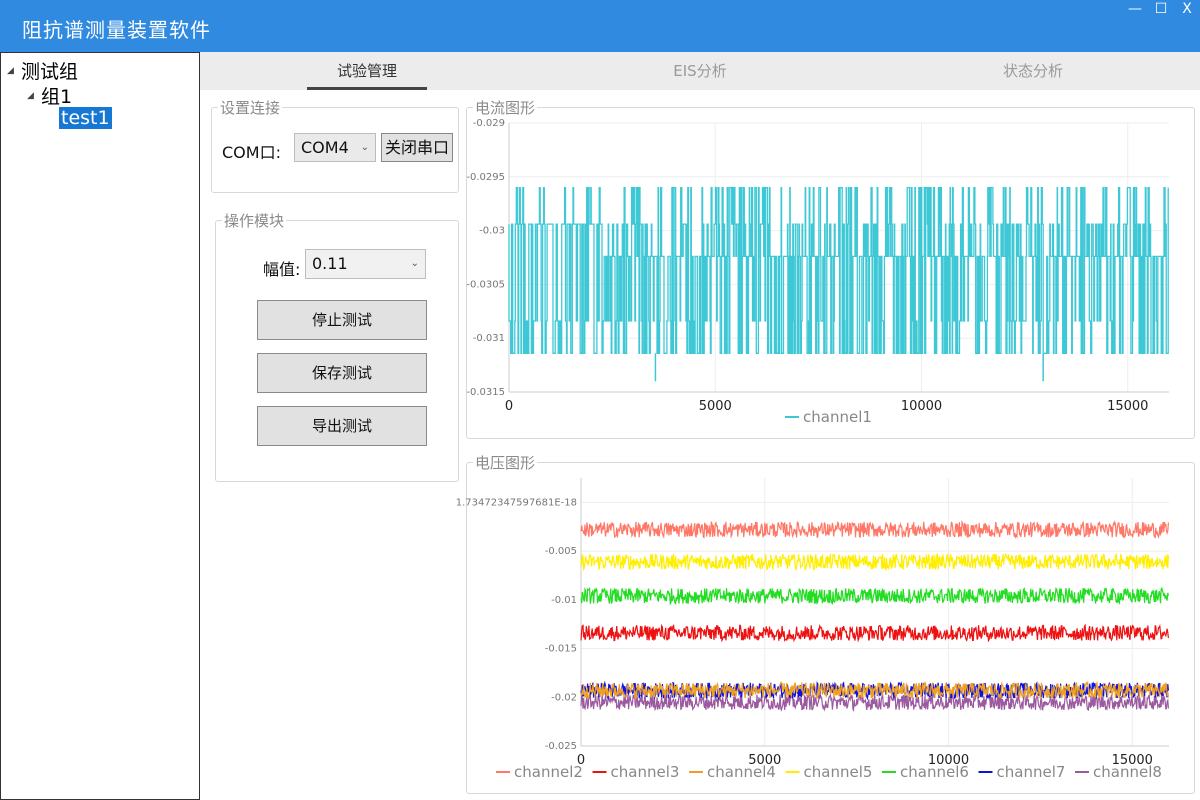 This screenshot has height=800, width=1200. Describe the element at coordinates (741, 772) in the screenshot. I see `legend-label: channel4` at that location.